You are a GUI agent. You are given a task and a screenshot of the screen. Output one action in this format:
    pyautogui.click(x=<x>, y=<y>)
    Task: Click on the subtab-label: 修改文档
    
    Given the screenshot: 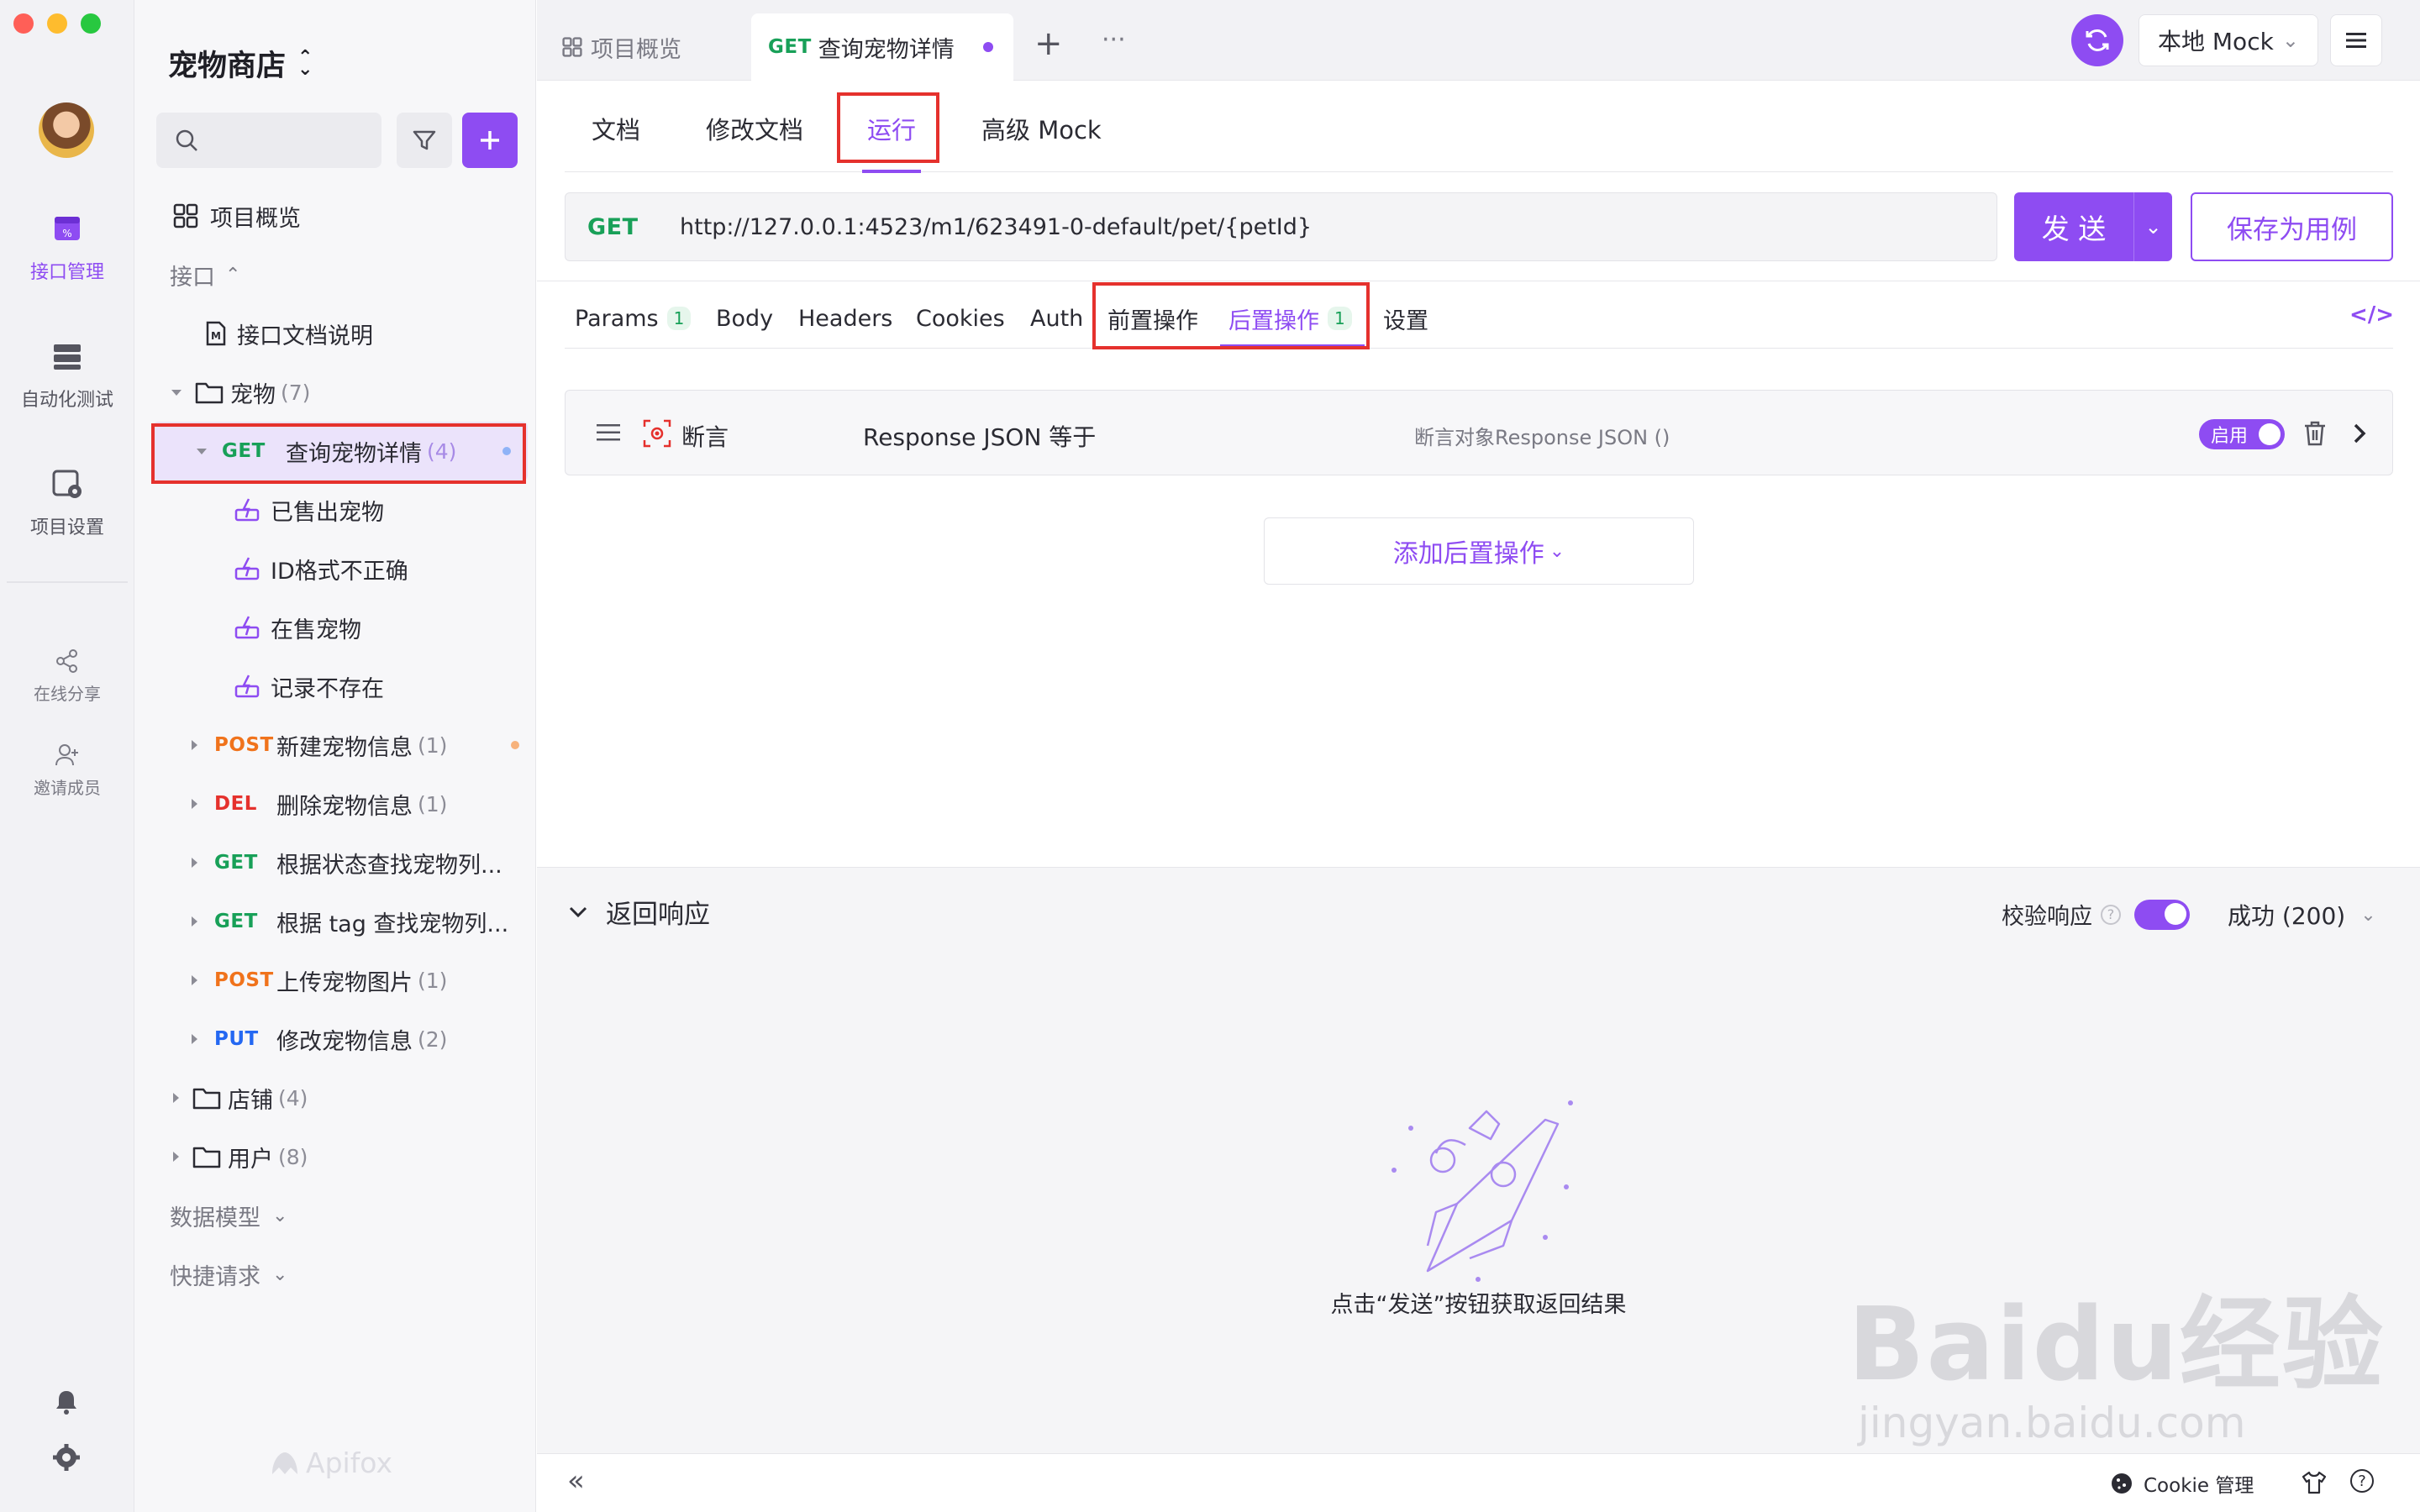 What is the action you would take?
    pyautogui.click(x=755, y=130)
    